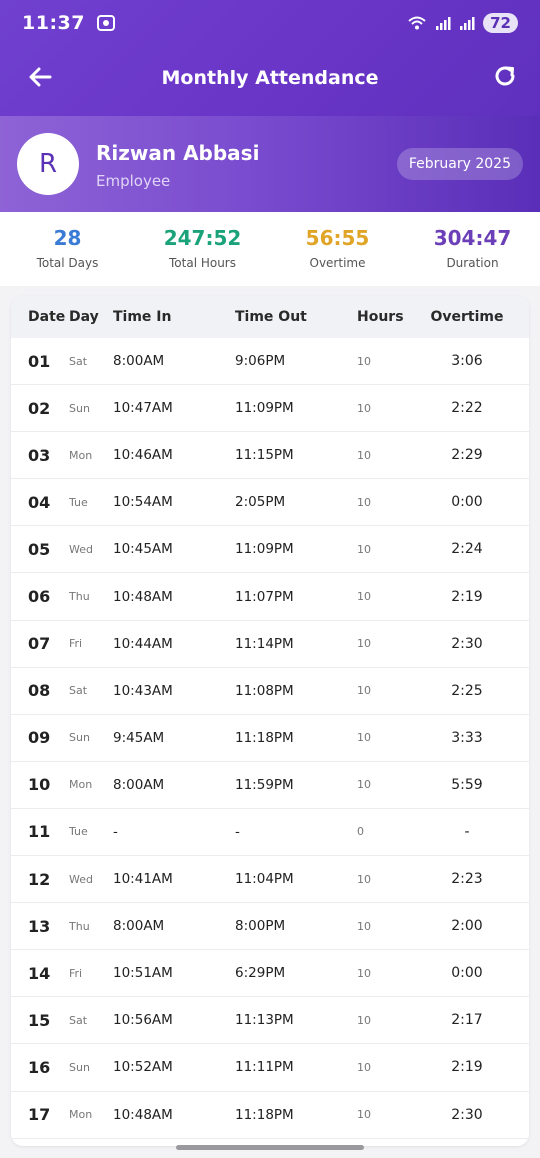 This screenshot has height=1158, width=540. What do you see at coordinates (270, 597) in the screenshot?
I see `table-row: 06 Thu 10:48AM 11:07PM 10 2:19` at bounding box center [270, 597].